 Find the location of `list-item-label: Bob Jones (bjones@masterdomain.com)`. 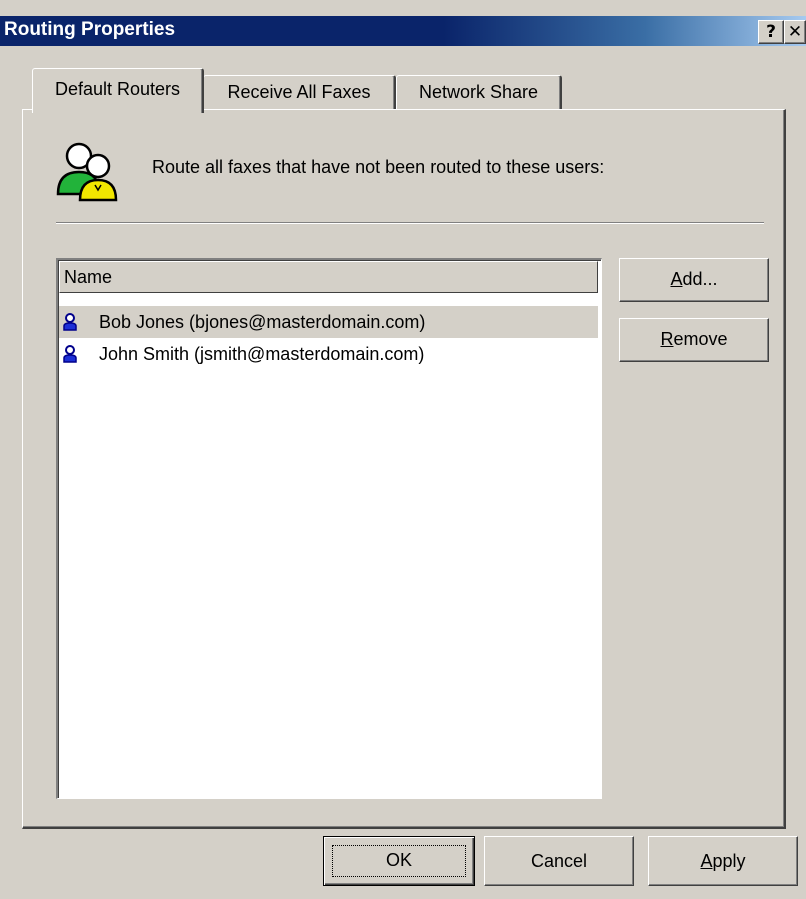

list-item-label: Bob Jones (bjones@masterdomain.com) is located at coordinates (262, 322).